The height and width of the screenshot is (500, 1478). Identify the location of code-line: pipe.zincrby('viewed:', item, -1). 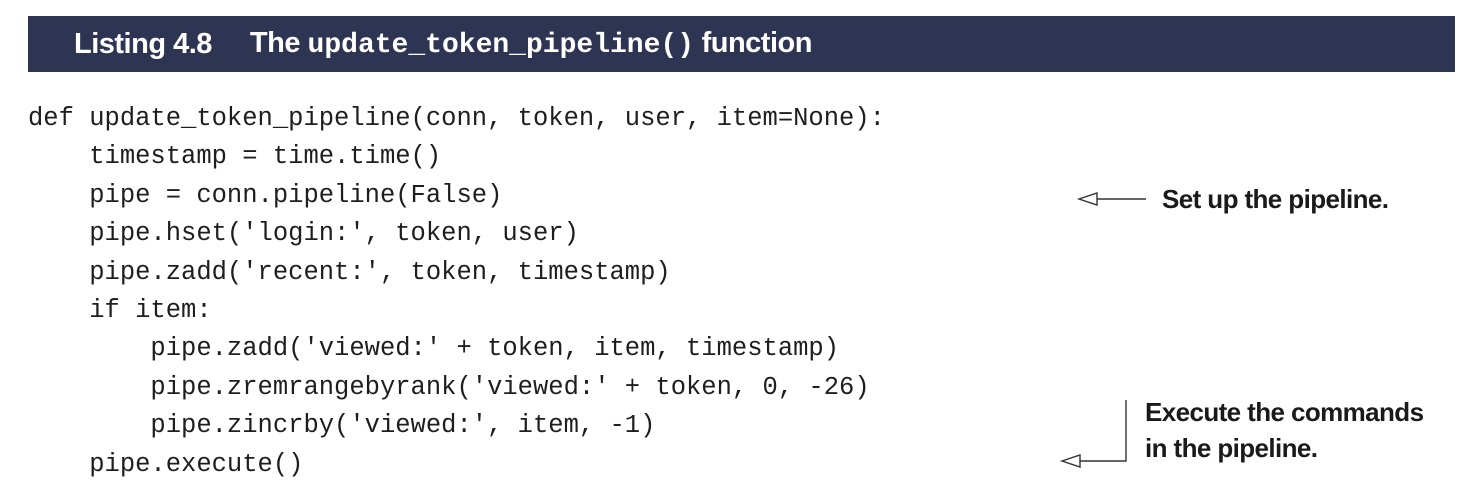
(342, 426).